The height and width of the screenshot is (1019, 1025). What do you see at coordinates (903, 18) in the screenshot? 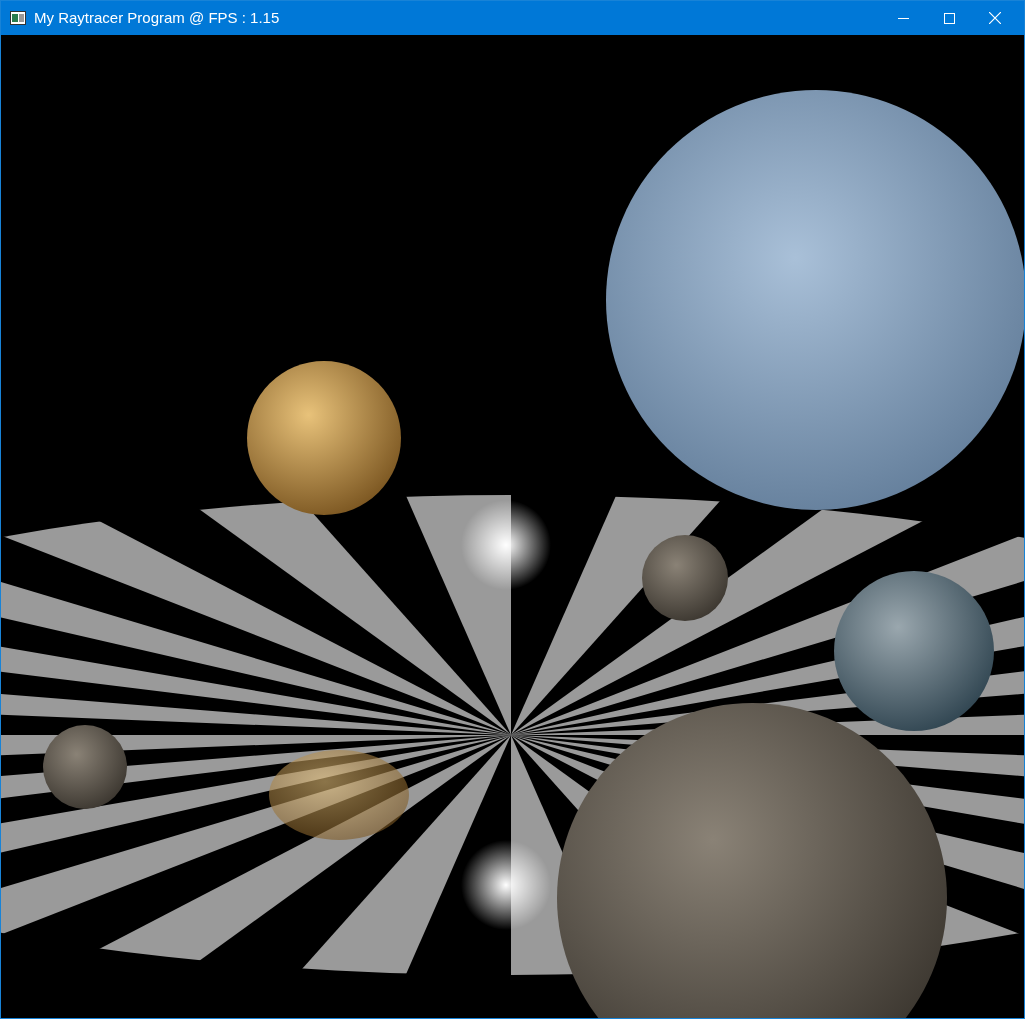
I see `minimize-icon` at bounding box center [903, 18].